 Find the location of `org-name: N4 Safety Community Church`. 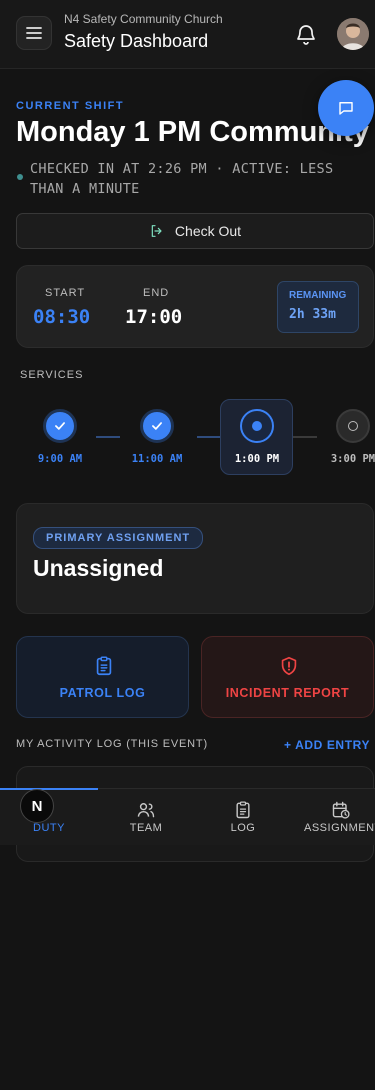

org-name: N4 Safety Community Church is located at coordinates (143, 19).